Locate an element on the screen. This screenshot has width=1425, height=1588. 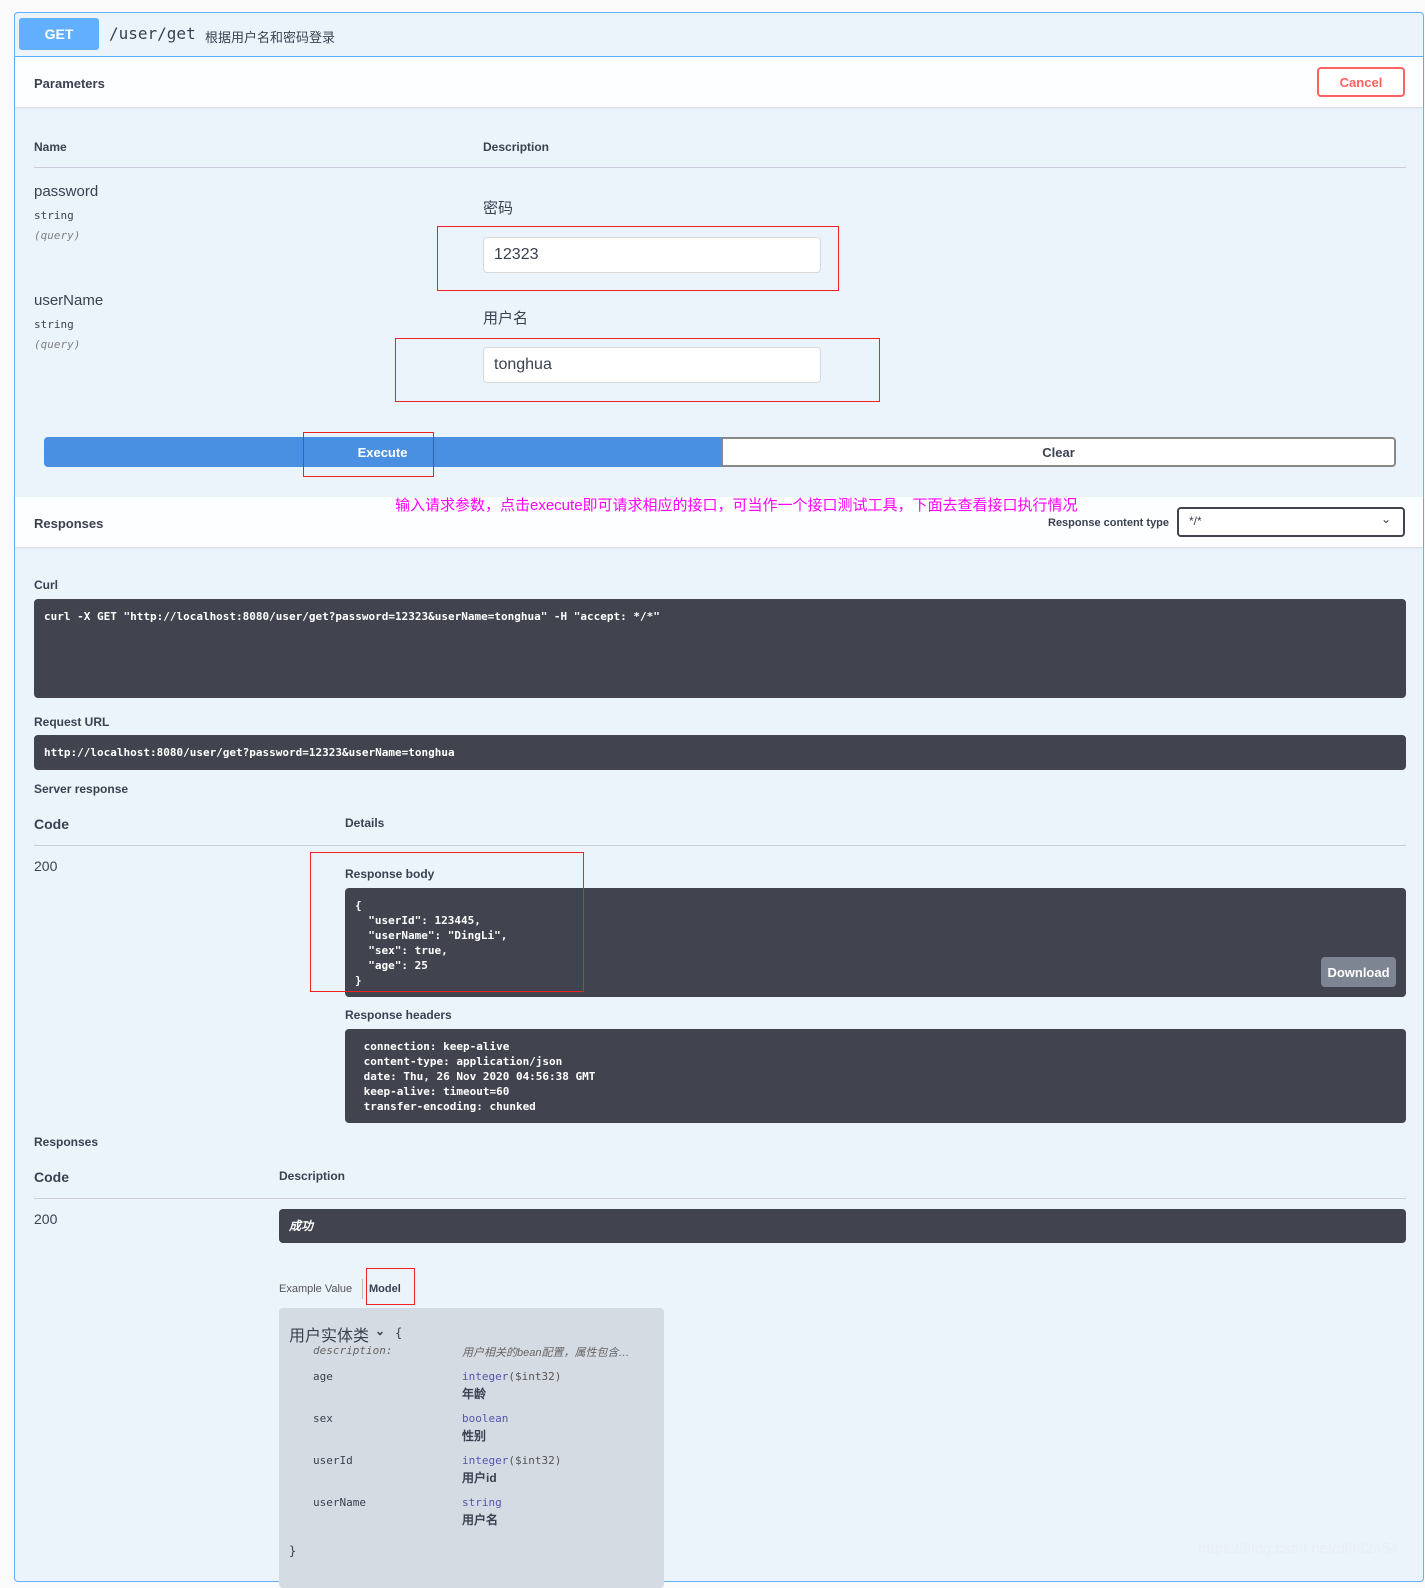
field-type: string is located at coordinates (482, 1502).